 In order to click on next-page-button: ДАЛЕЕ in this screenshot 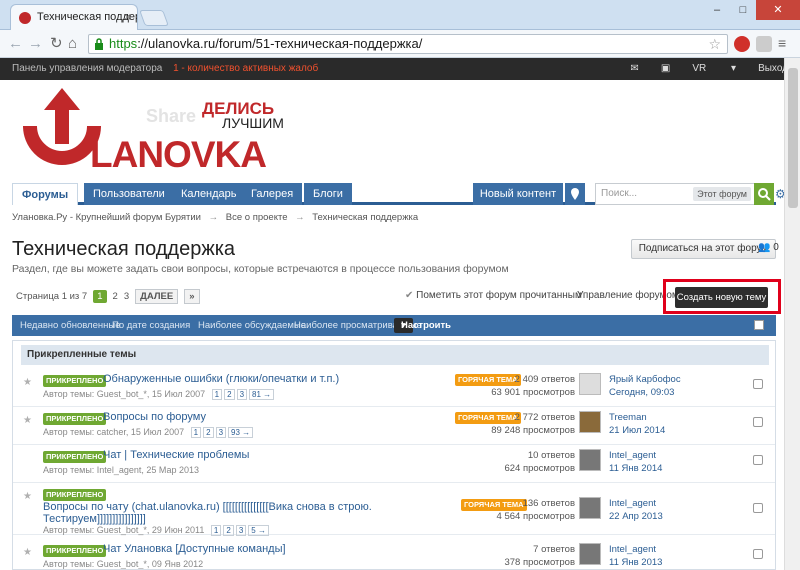, I will do `click(157, 296)`.